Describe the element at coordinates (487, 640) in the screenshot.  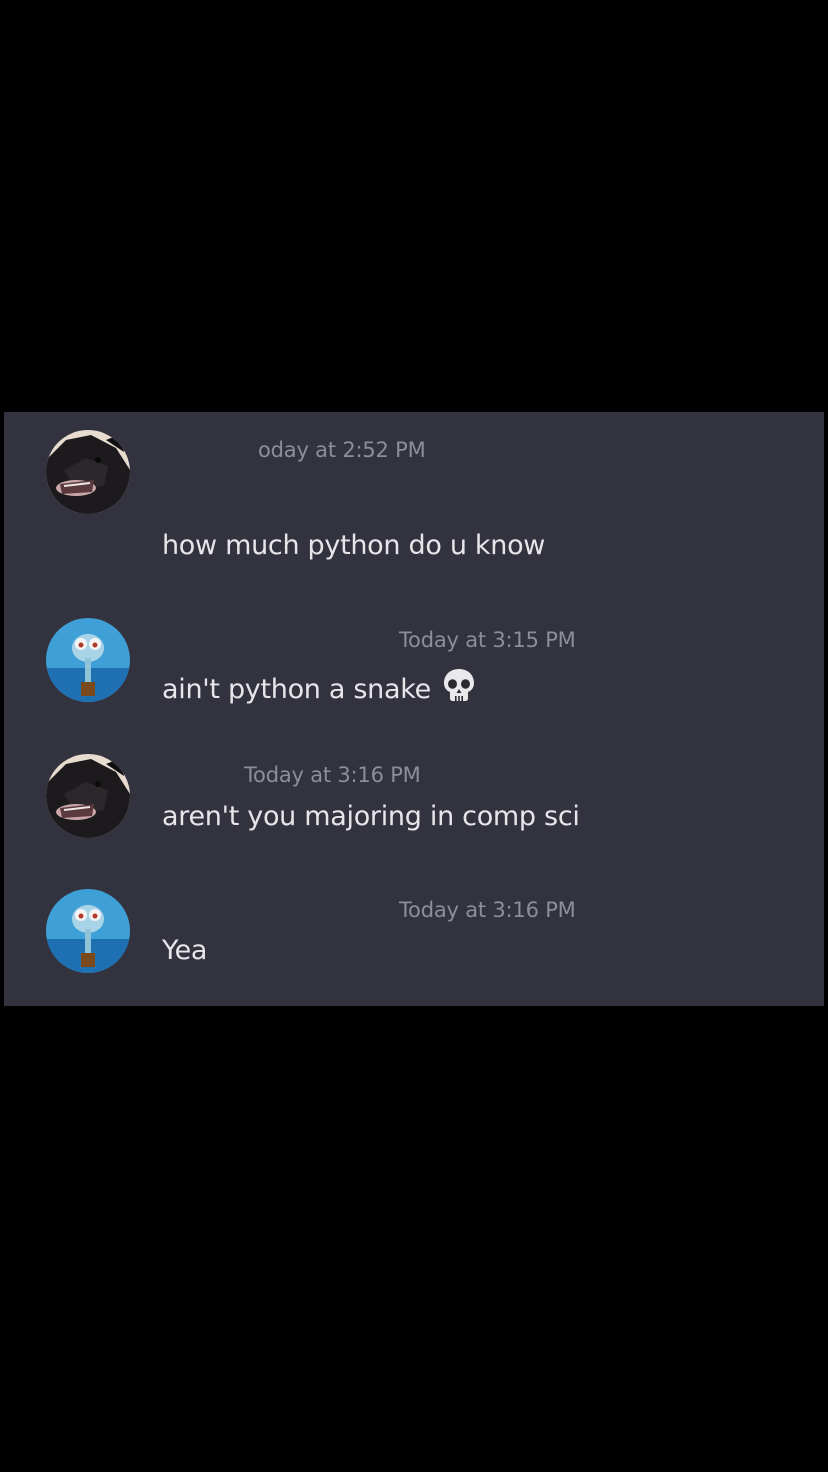
I see `message-timestamp: Today at 3:15 PM` at that location.